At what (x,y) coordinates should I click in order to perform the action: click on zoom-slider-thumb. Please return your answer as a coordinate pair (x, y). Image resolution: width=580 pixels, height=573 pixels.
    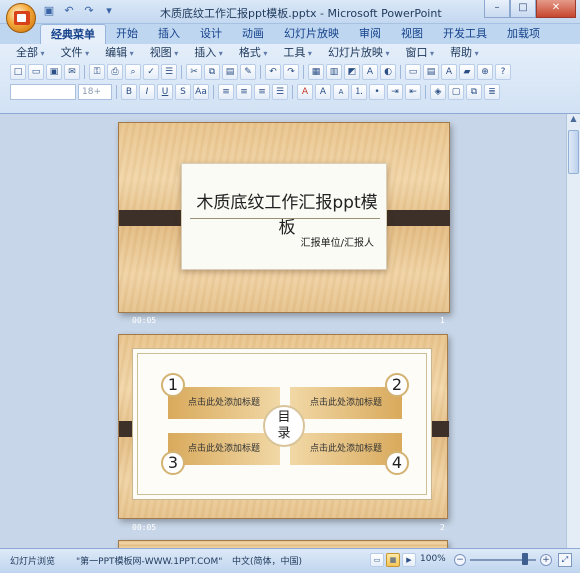
    Looking at the image, I should click on (525, 559).